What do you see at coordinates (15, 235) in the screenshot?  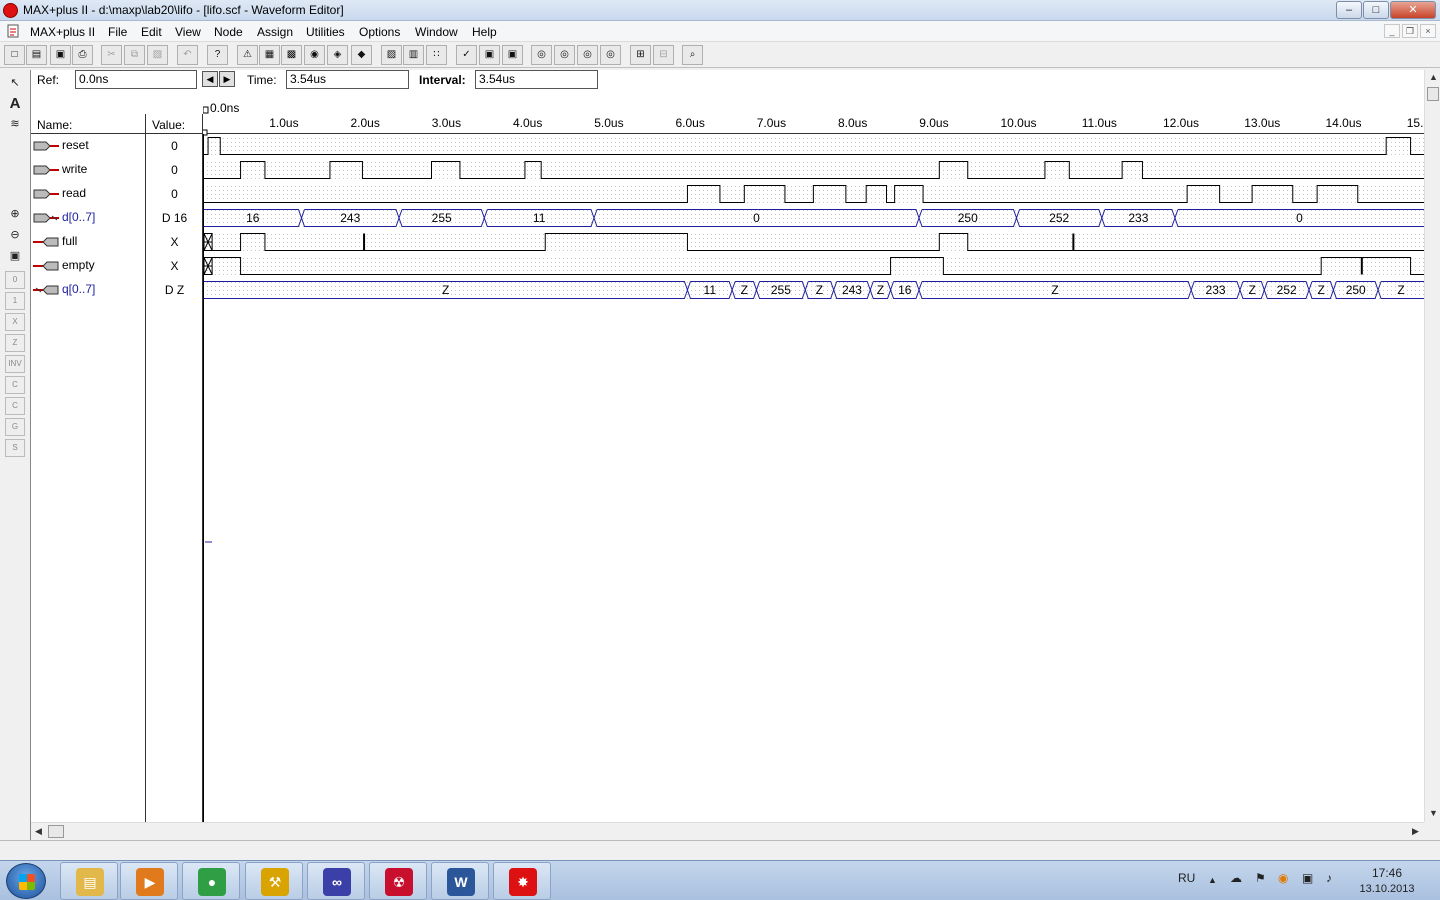 I see `zoom-out-icon: ⊖` at bounding box center [15, 235].